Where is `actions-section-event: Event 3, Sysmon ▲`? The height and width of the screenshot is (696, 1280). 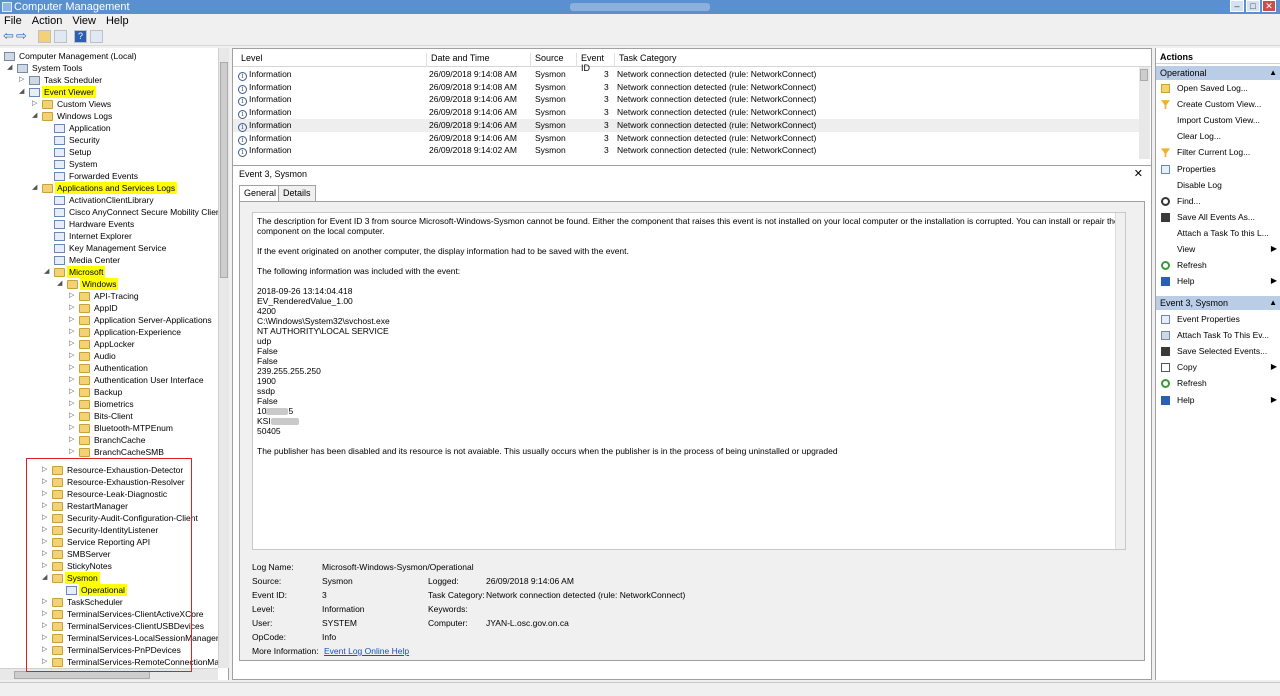 actions-section-event: Event 3, Sysmon ▲ is located at coordinates (1218, 303).